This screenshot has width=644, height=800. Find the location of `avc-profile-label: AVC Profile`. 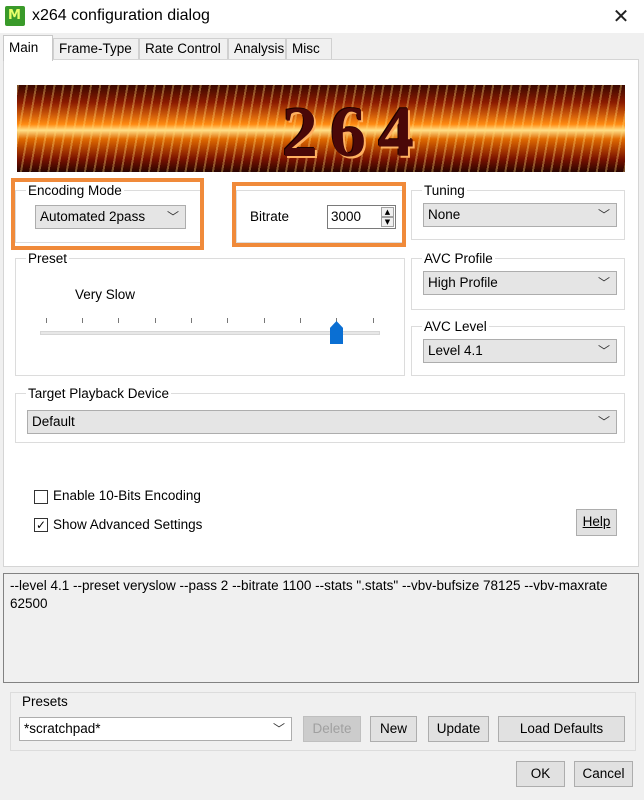

avc-profile-label: AVC Profile is located at coordinates (458, 258).